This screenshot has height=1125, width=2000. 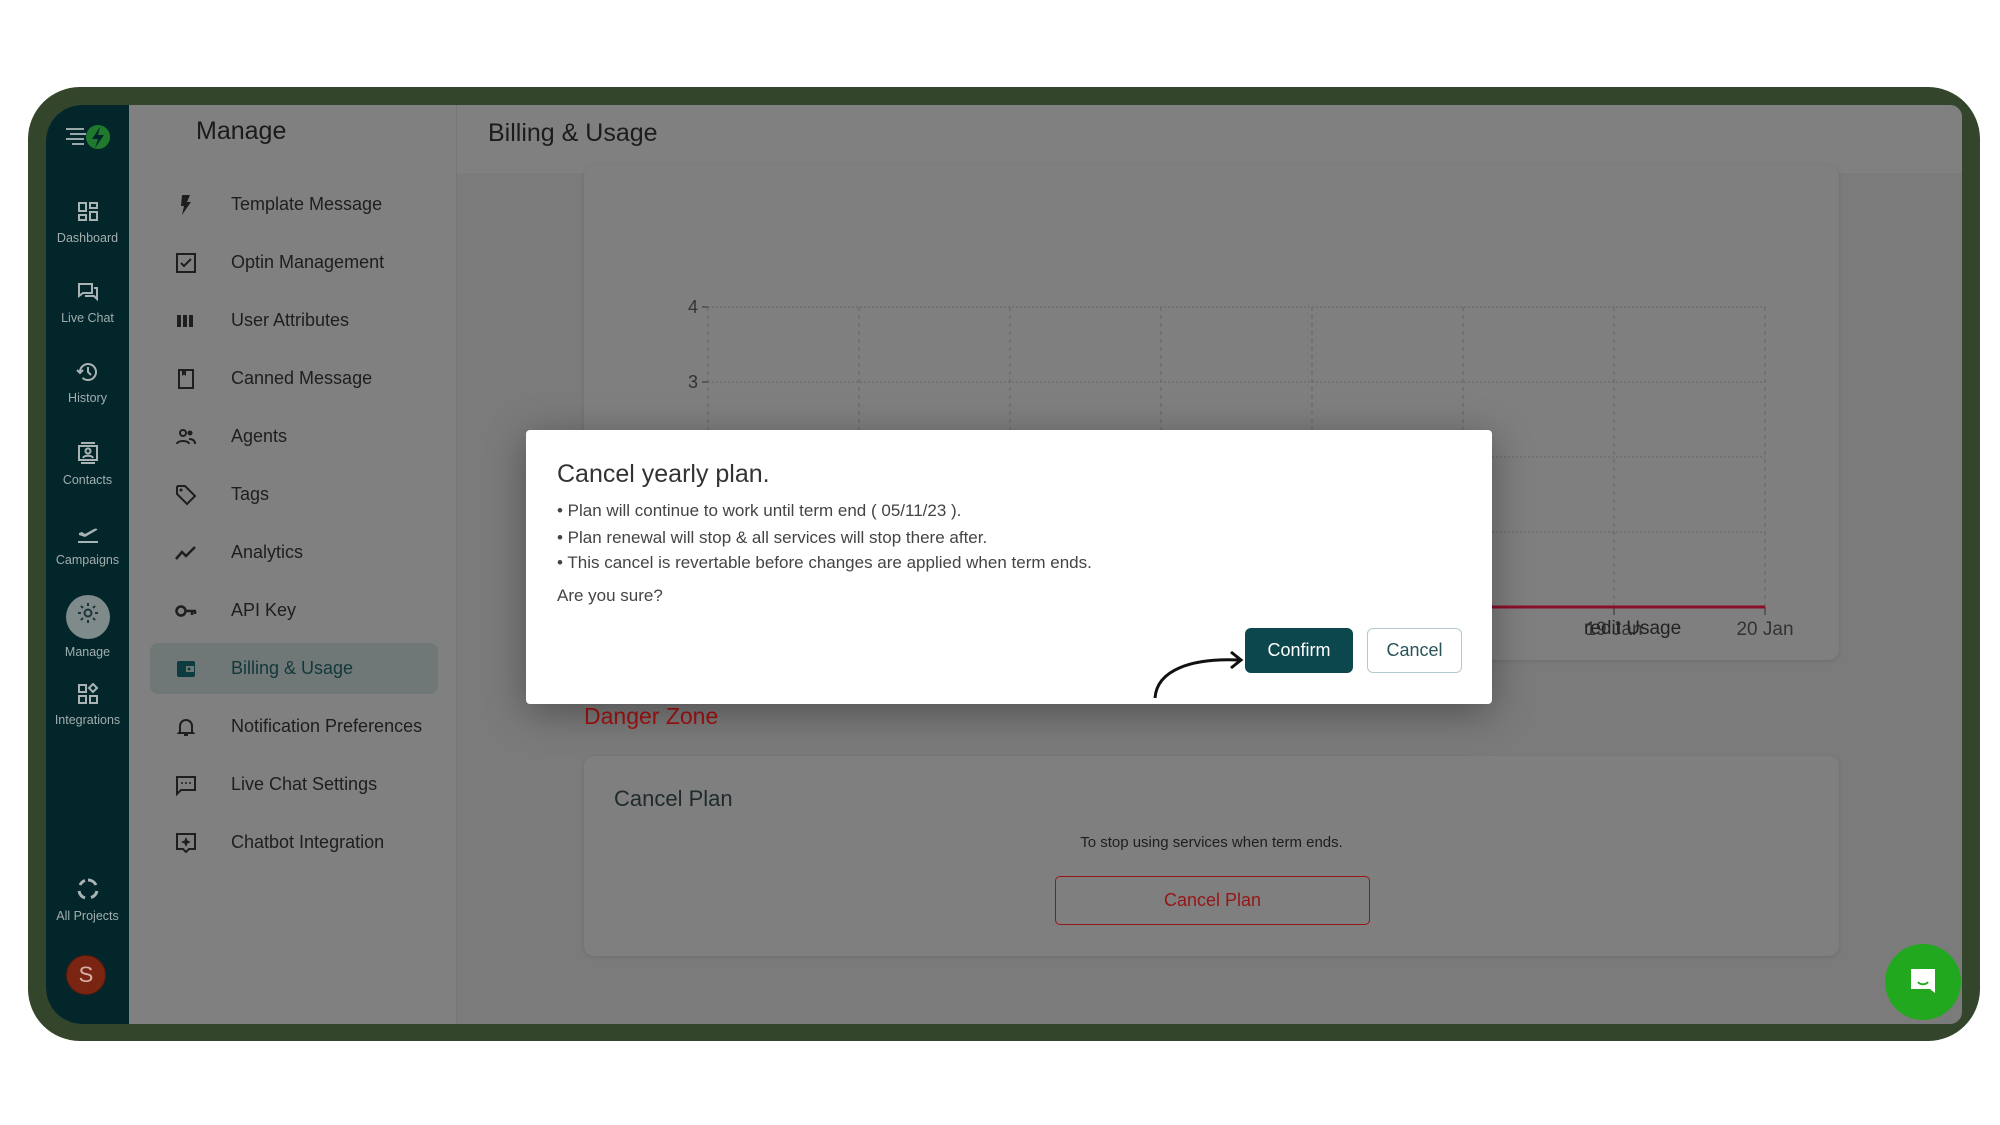 What do you see at coordinates (186, 321) in the screenshot?
I see `columns-icon` at bounding box center [186, 321].